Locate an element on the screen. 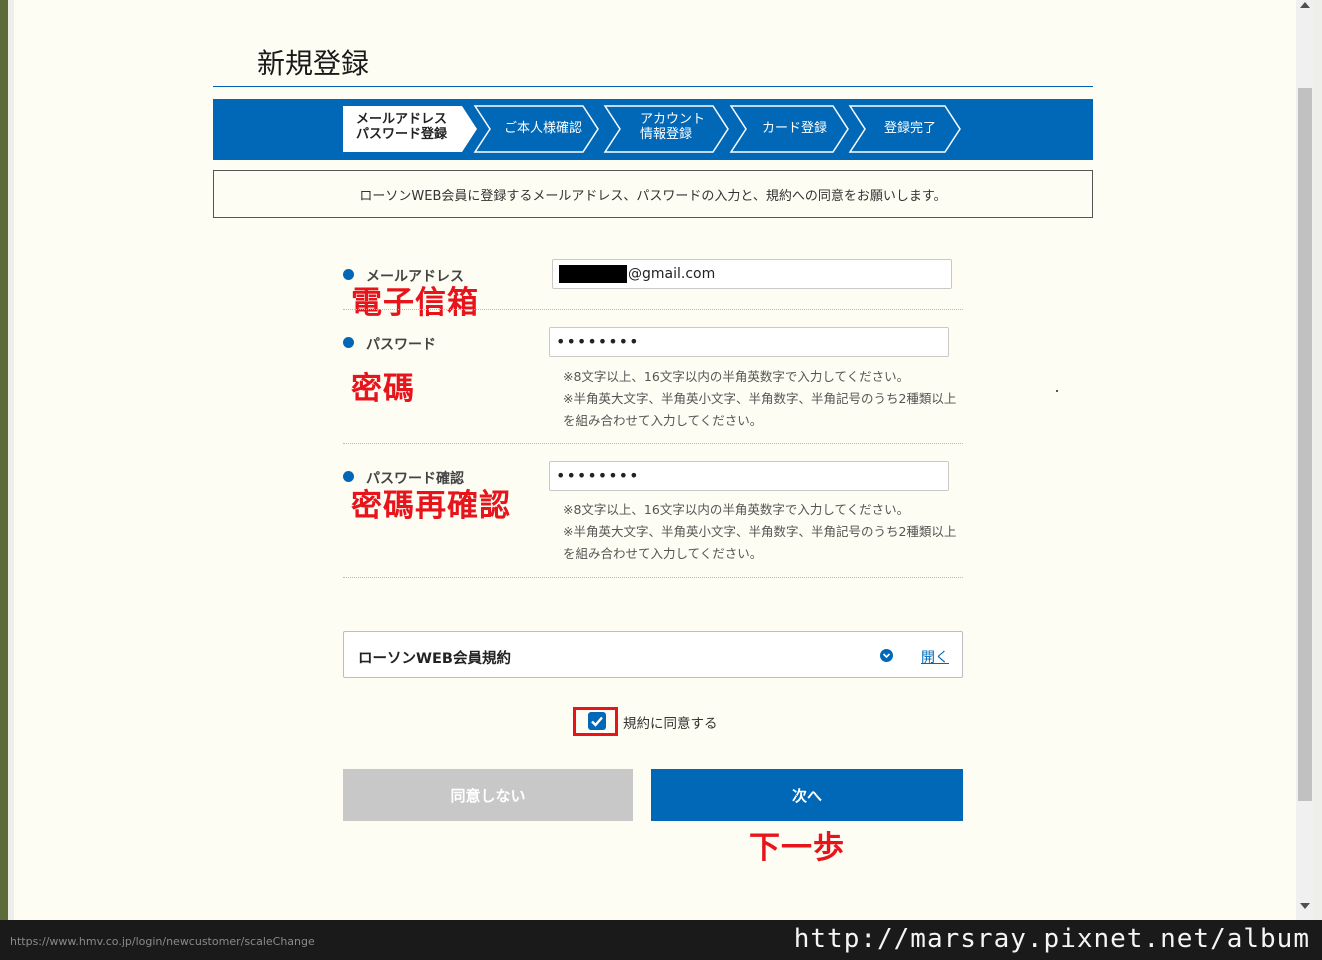 This screenshot has width=1322, height=960. agree-checkbox is located at coordinates (597, 721).